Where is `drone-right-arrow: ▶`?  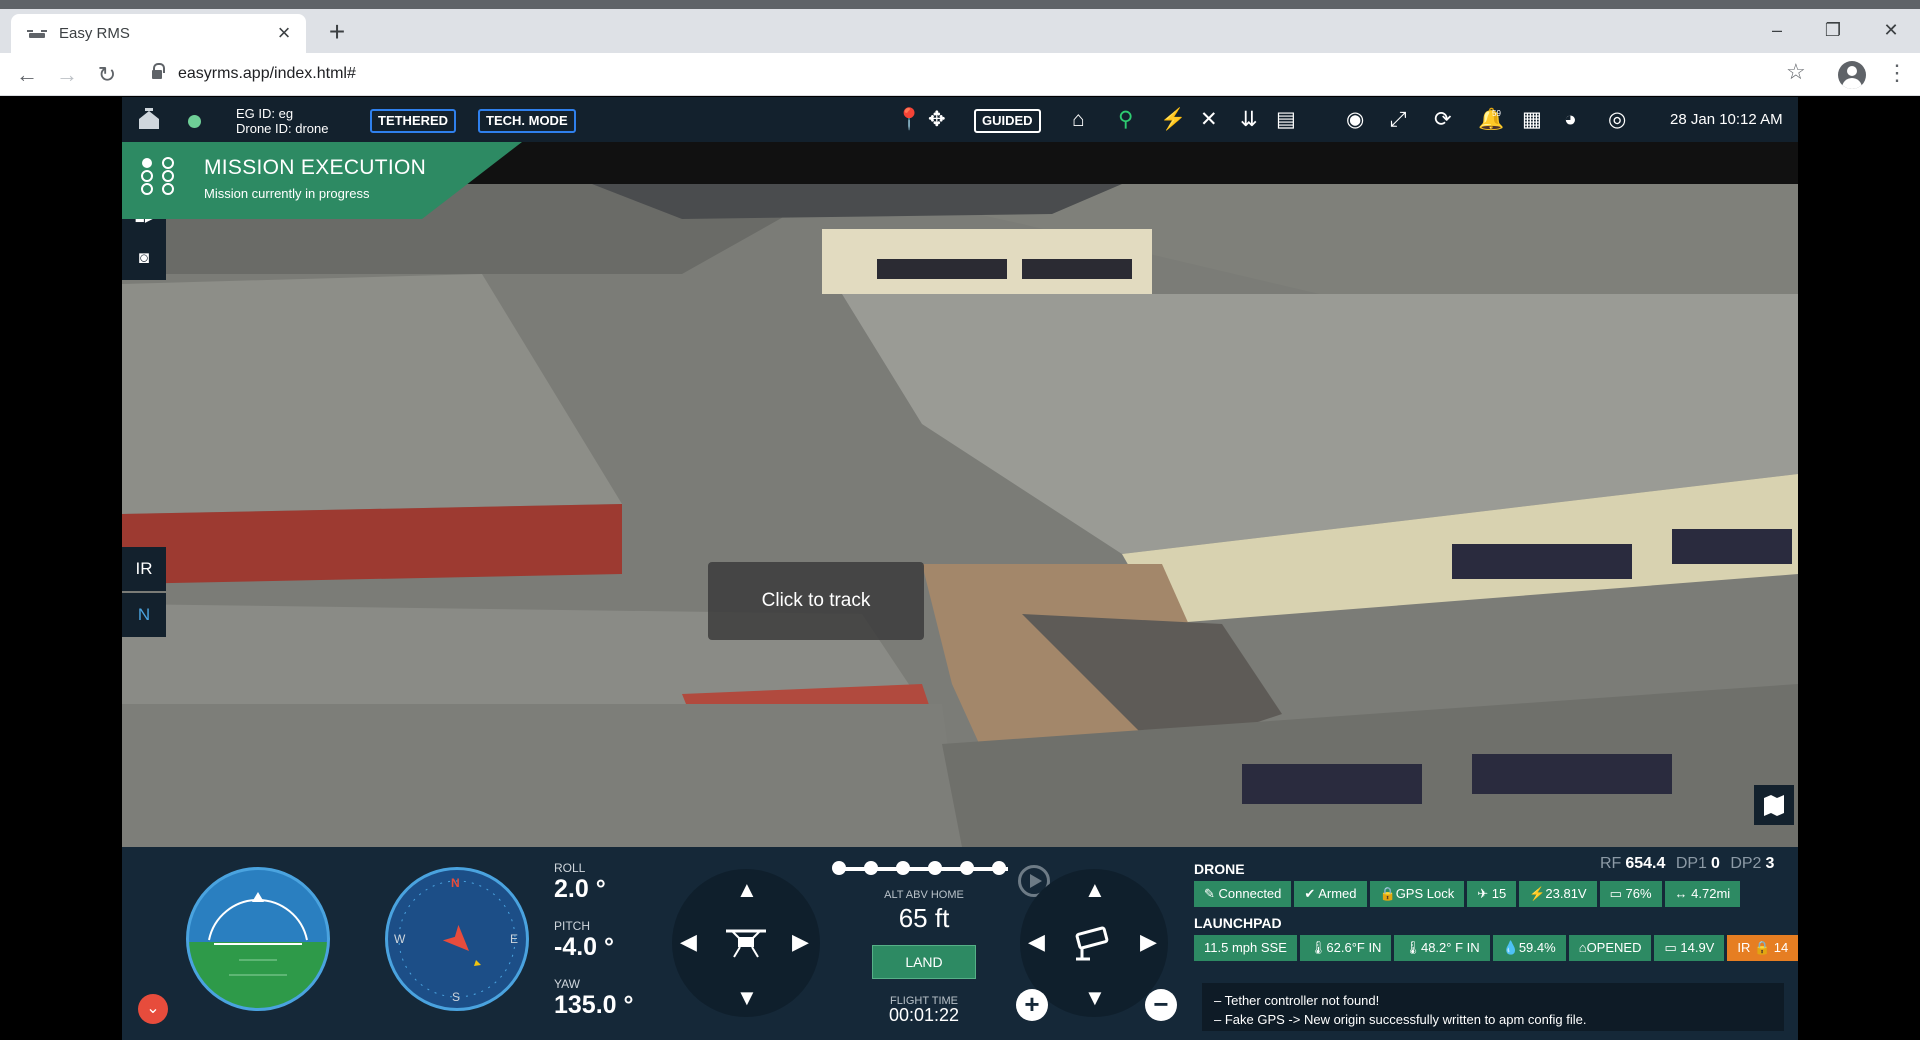
drone-right-arrow: ▶ is located at coordinates (800, 942).